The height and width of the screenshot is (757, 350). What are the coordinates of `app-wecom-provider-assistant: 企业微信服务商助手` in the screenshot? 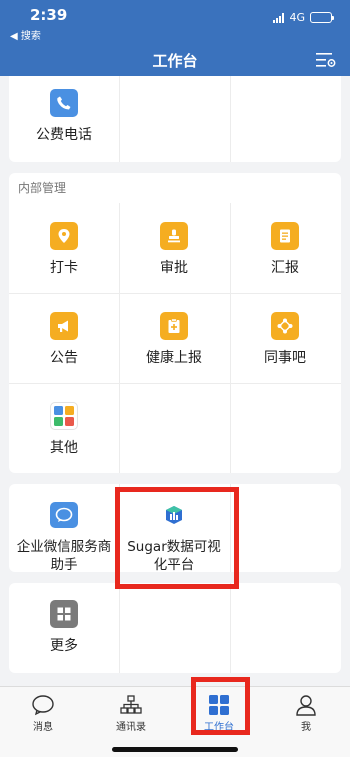 It's located at (64, 528).